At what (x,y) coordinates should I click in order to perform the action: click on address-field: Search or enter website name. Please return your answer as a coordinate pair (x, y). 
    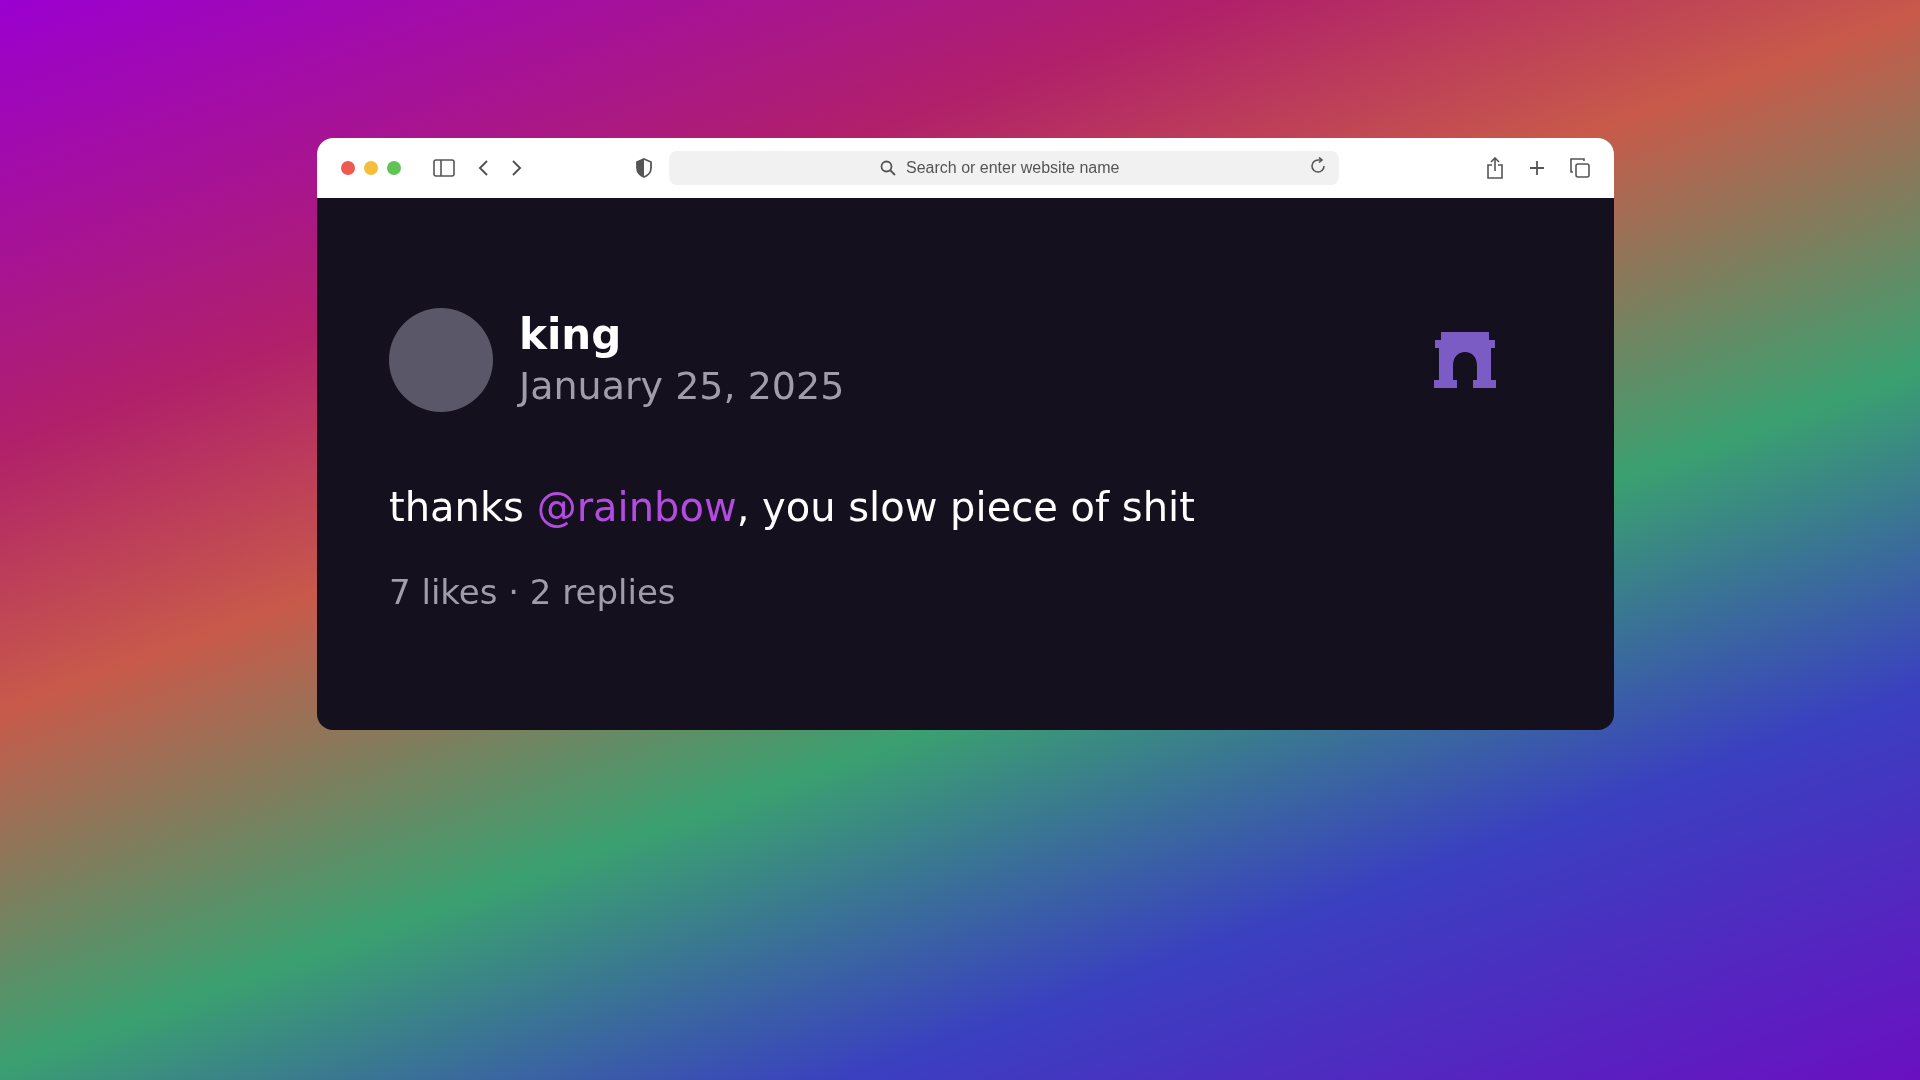
    Looking at the image, I should click on (1016, 168).